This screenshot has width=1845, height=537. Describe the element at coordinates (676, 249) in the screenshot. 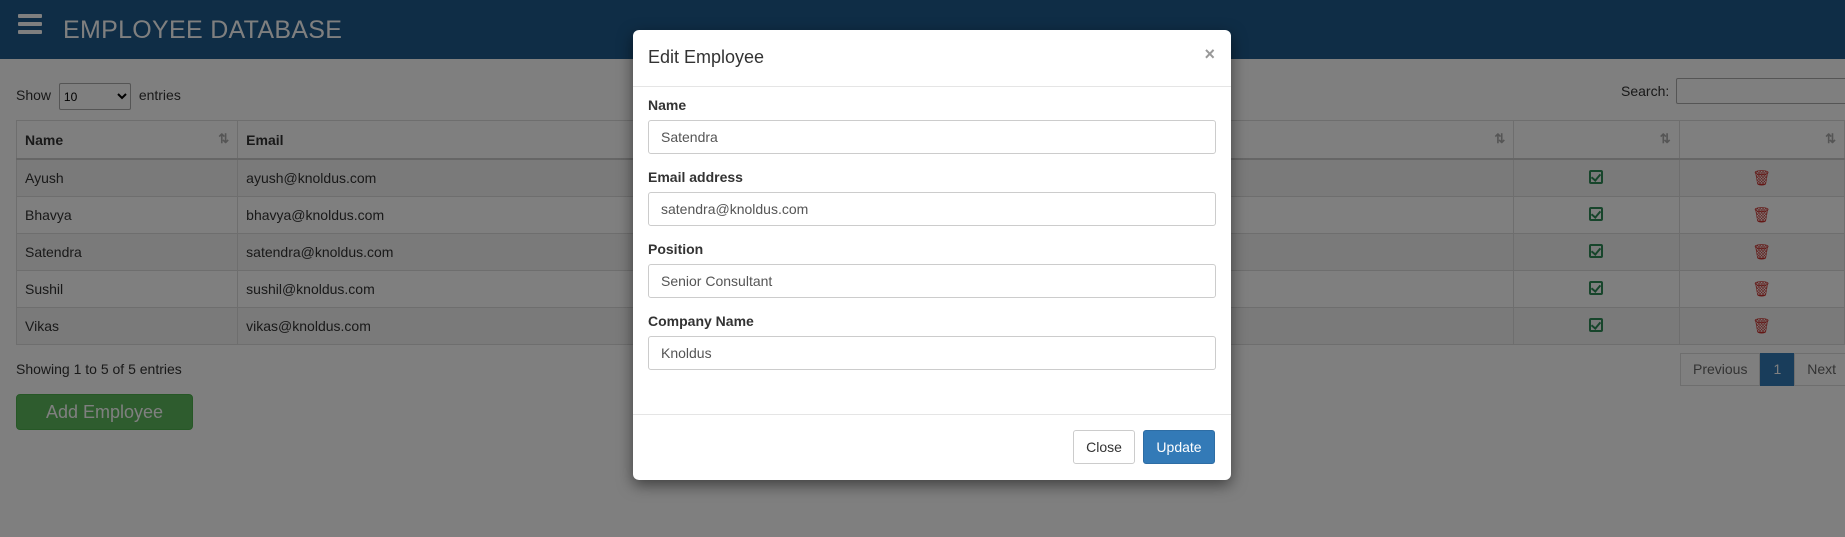

I see `position-label: Position` at that location.